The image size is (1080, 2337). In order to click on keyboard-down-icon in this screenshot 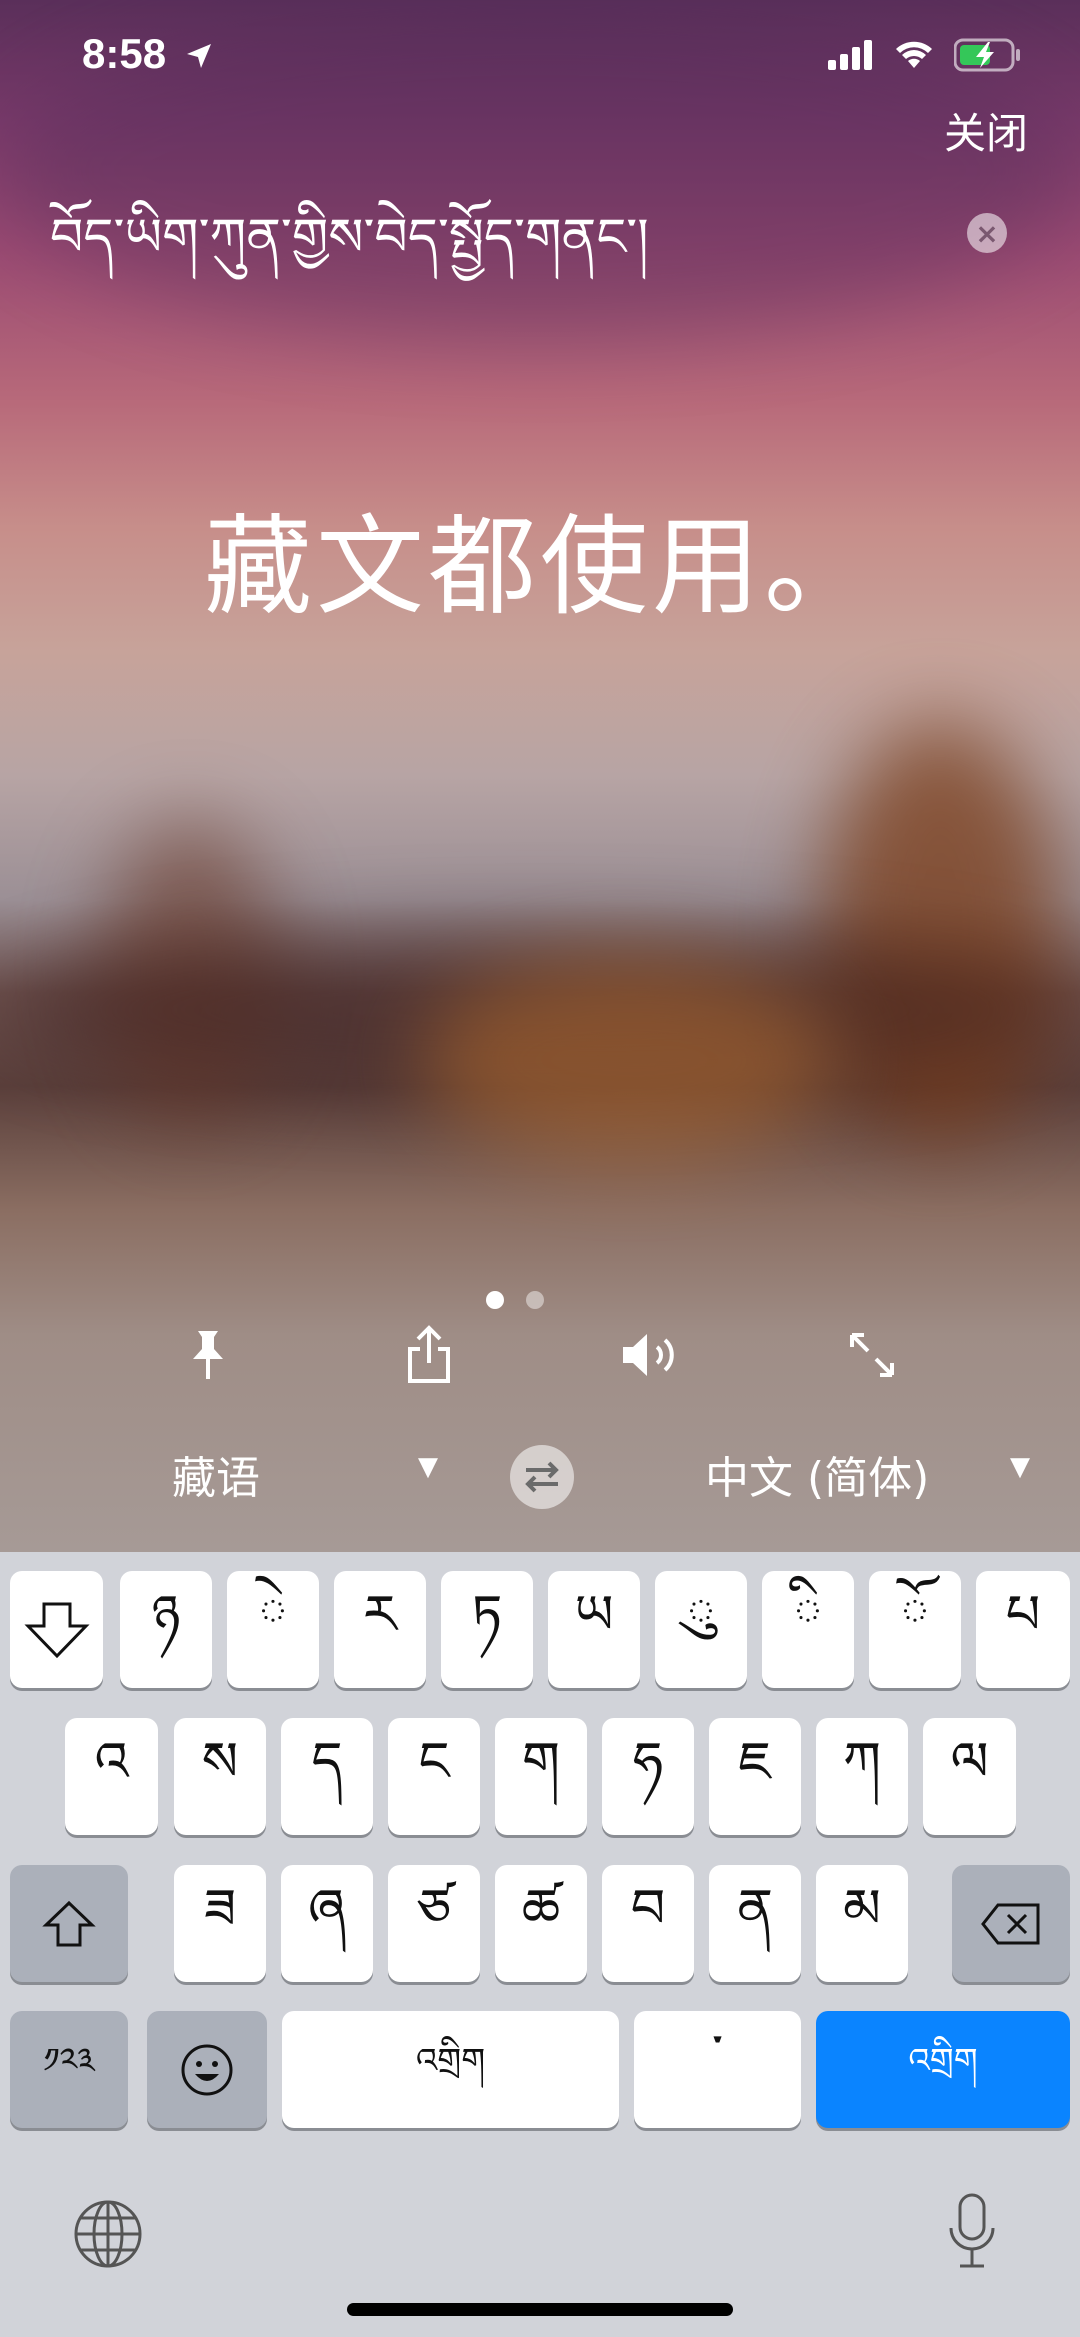, I will do `click(56, 1630)`.